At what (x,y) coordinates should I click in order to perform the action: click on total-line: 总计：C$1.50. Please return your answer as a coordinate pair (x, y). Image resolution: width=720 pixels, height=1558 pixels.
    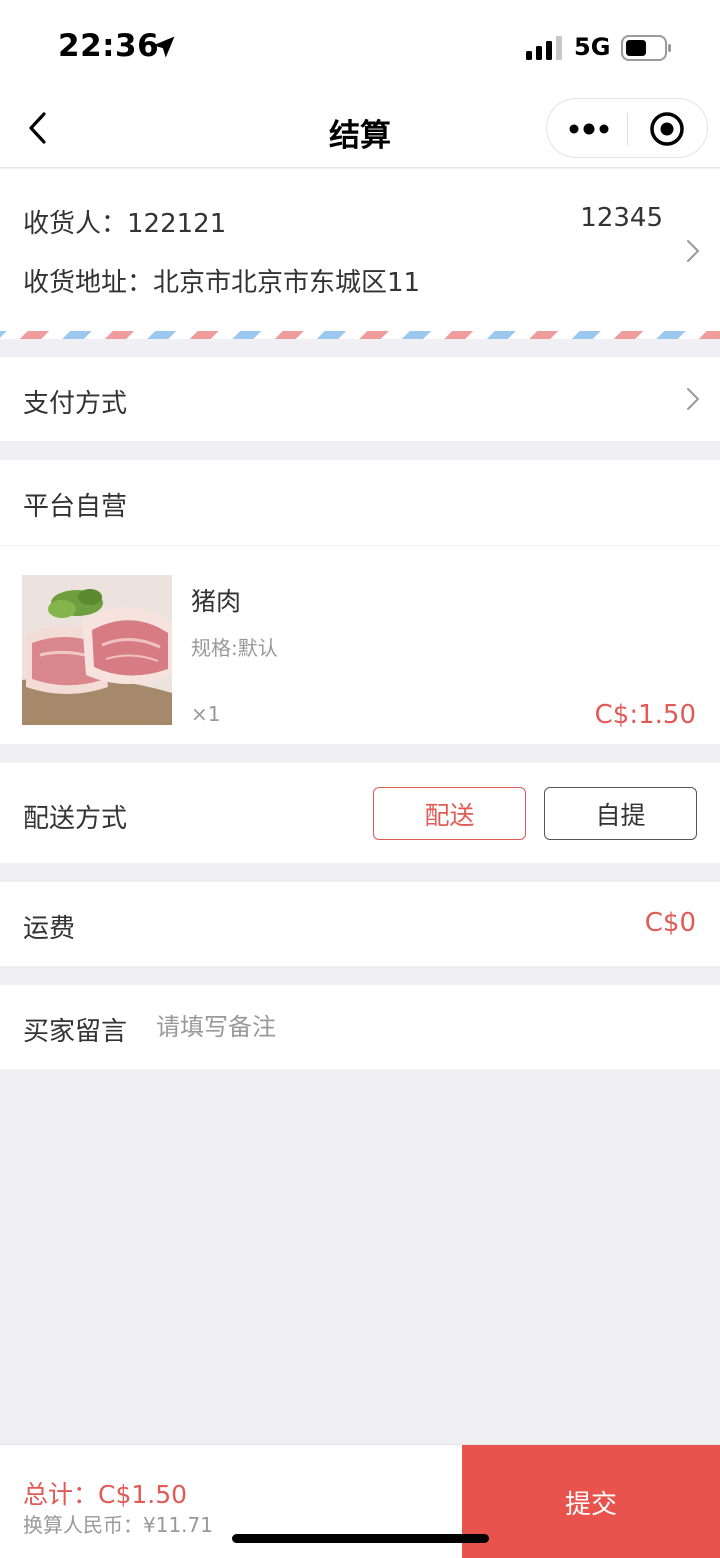
    Looking at the image, I should click on (105, 1493).